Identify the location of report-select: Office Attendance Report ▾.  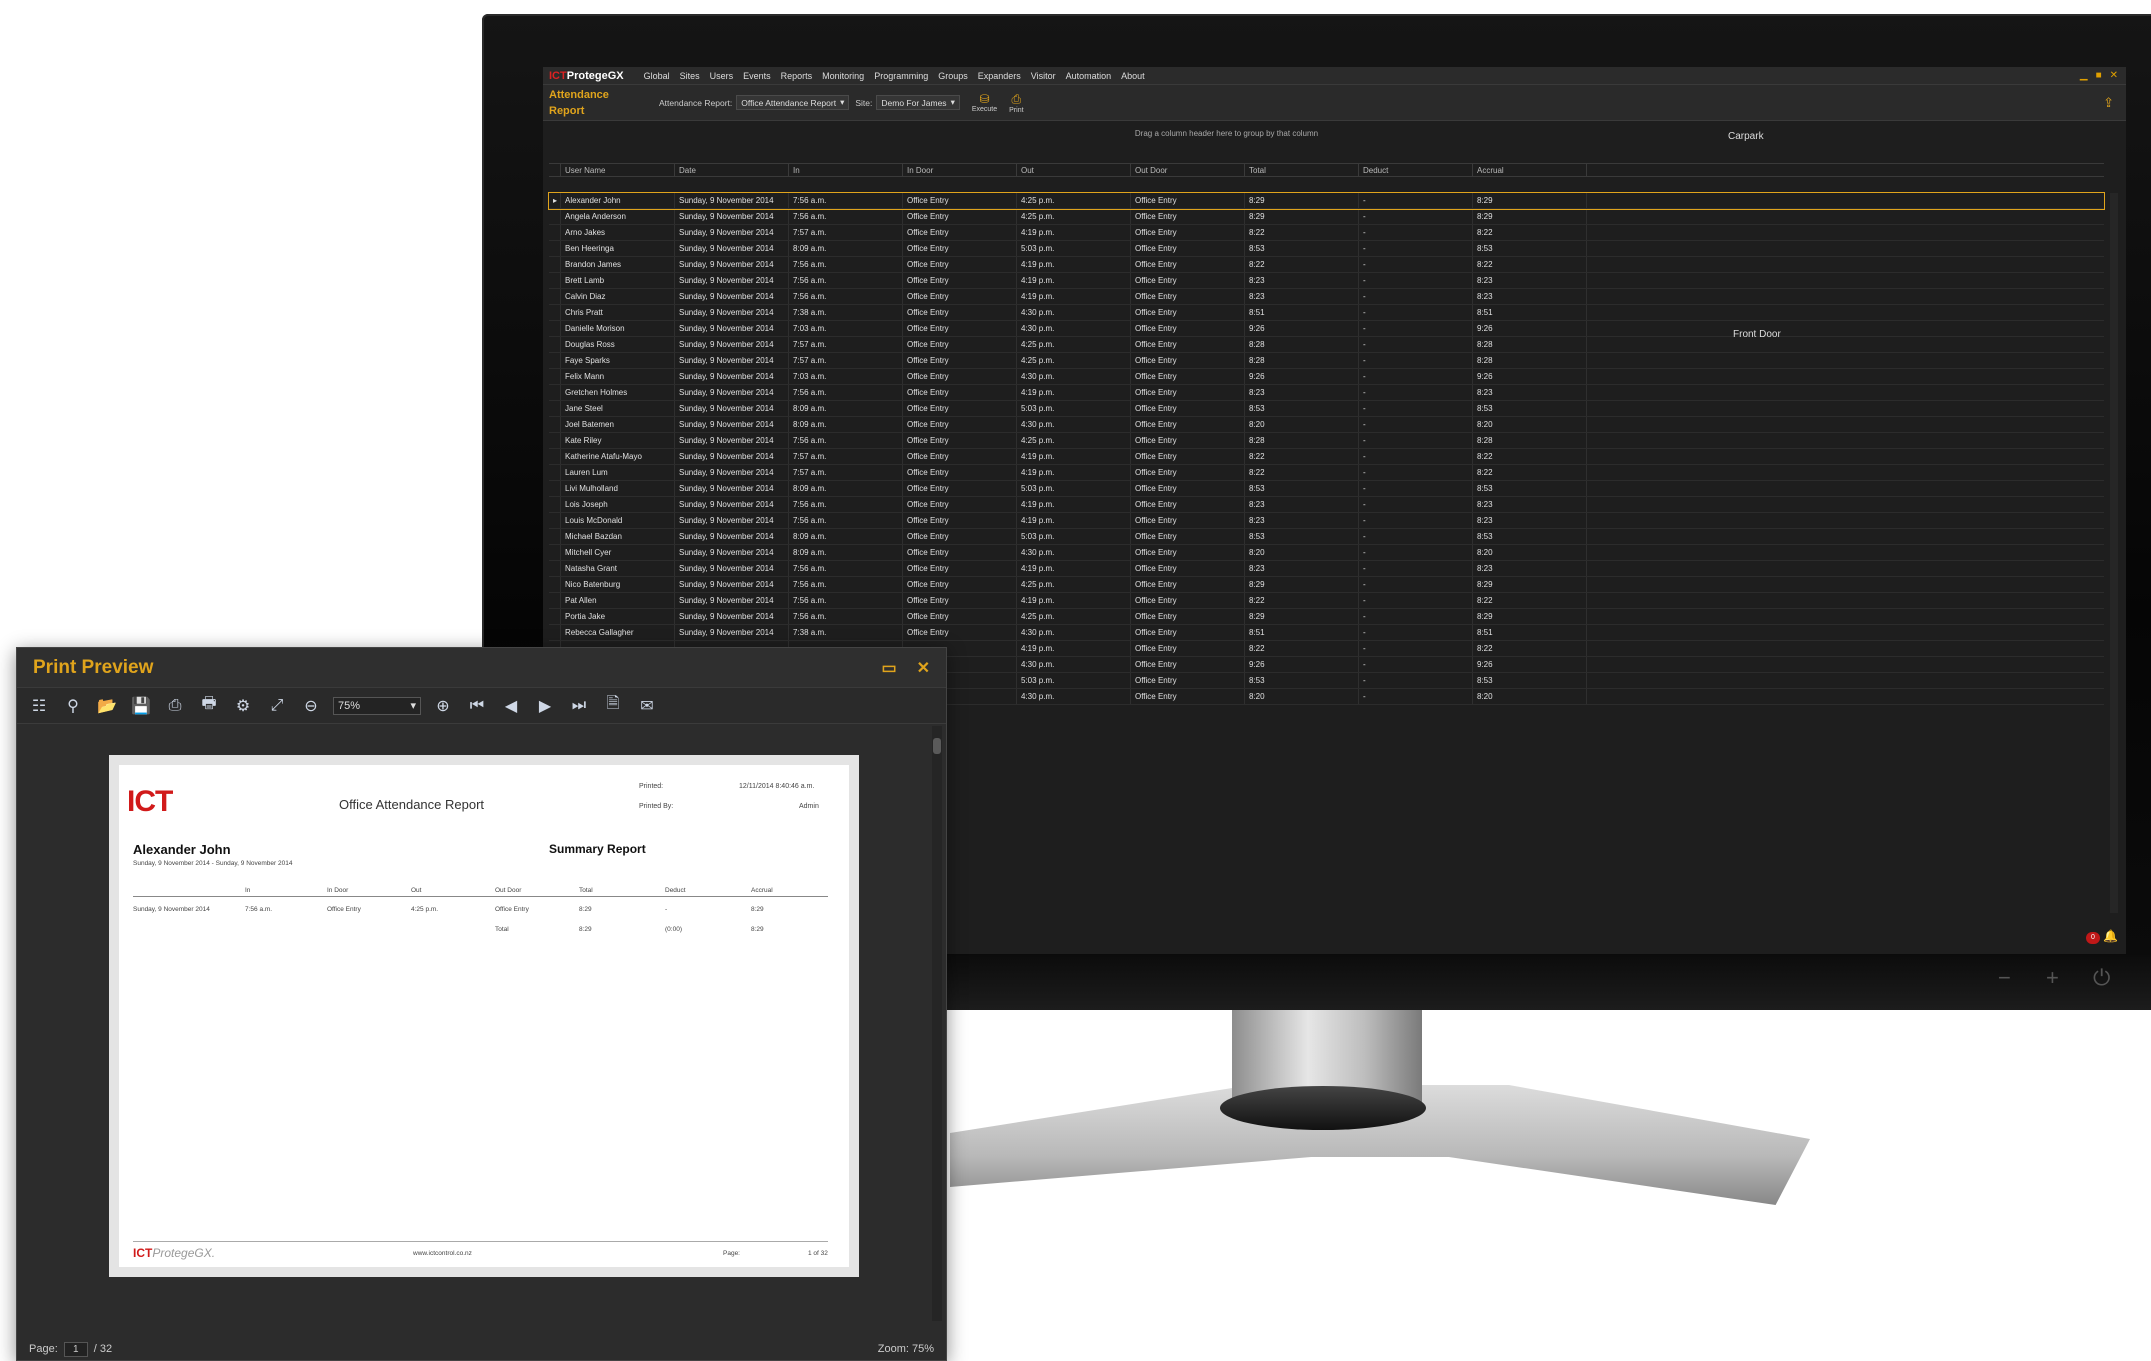
(793, 102).